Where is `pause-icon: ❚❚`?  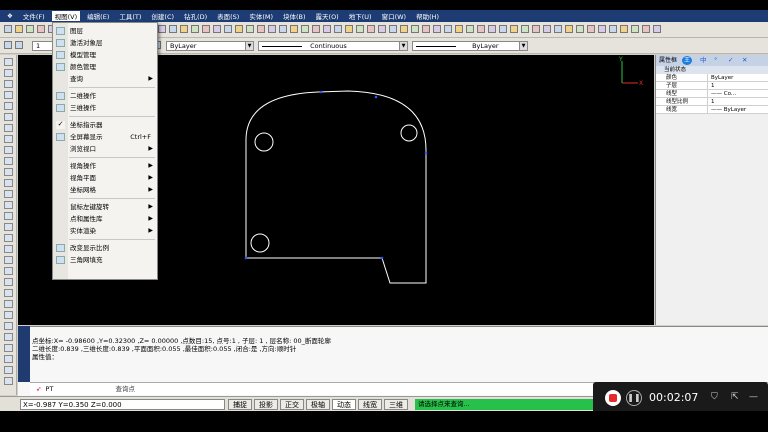 pause-icon: ❚❚ is located at coordinates (634, 398).